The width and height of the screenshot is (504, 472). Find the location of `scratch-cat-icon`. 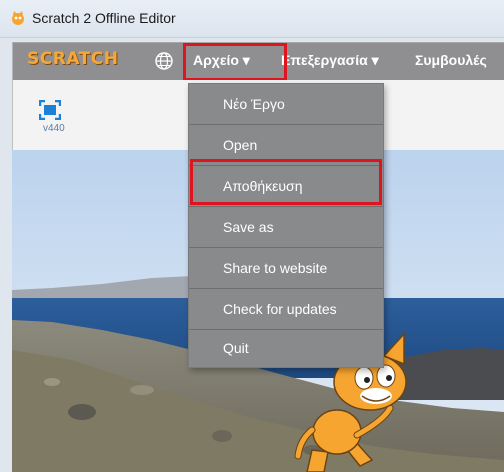

scratch-cat-icon is located at coordinates (18, 18).